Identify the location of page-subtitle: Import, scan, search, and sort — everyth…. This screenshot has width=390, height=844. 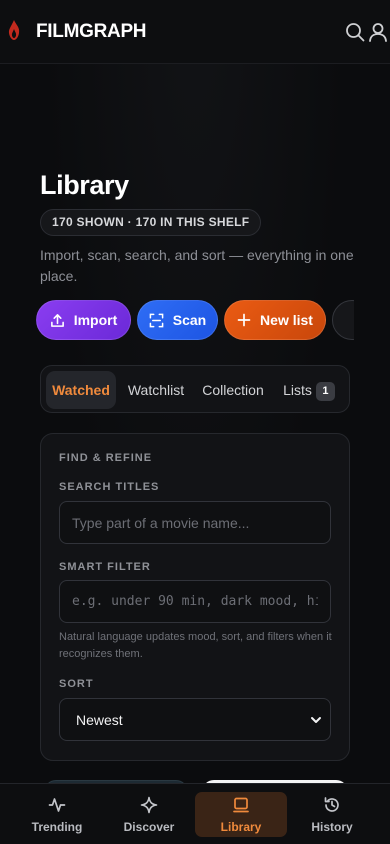
(197, 265).